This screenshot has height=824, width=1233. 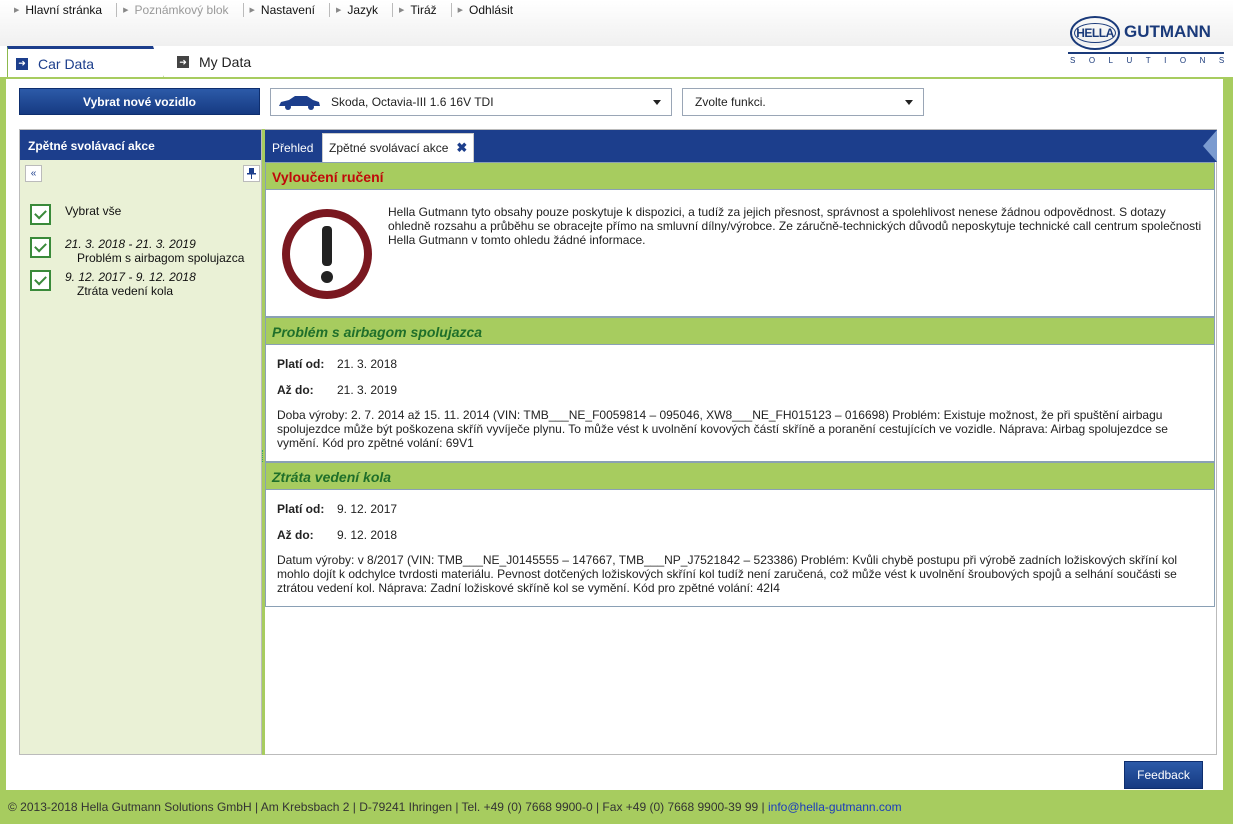 I want to click on select-all-checkbox, so click(x=40, y=214).